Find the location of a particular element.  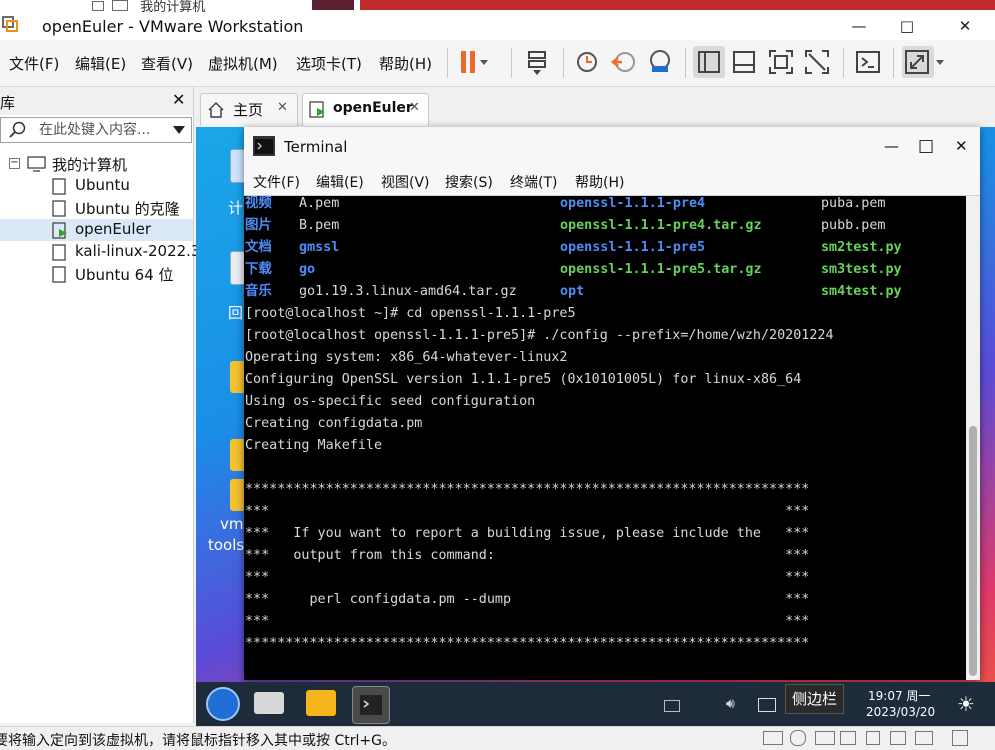

device-hdd-icon is located at coordinates (773, 738).